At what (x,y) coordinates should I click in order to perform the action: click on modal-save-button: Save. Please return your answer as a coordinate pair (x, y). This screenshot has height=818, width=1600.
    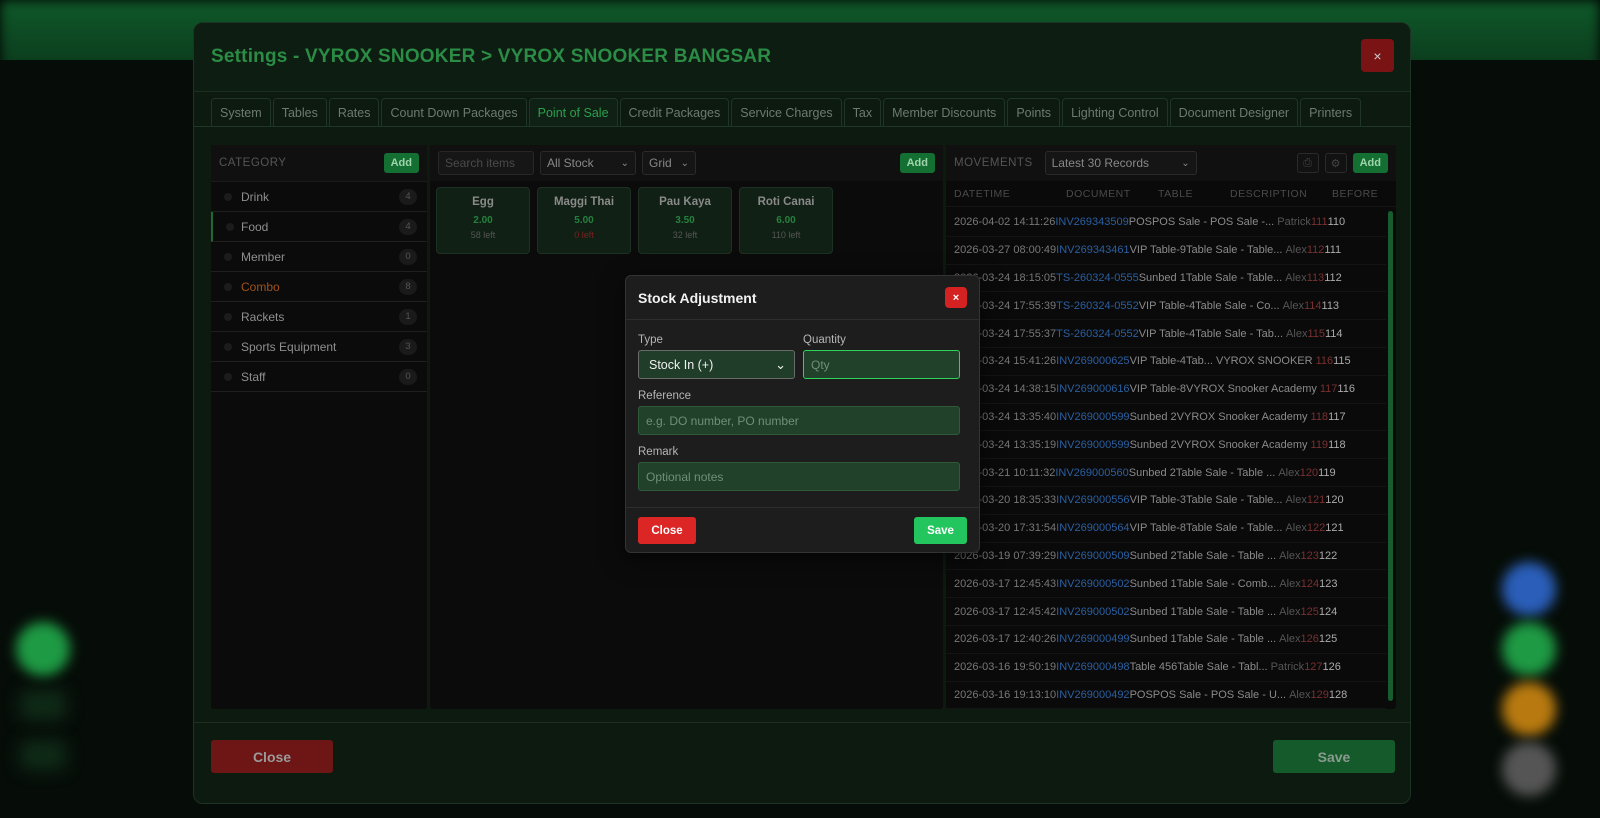
    Looking at the image, I should click on (940, 530).